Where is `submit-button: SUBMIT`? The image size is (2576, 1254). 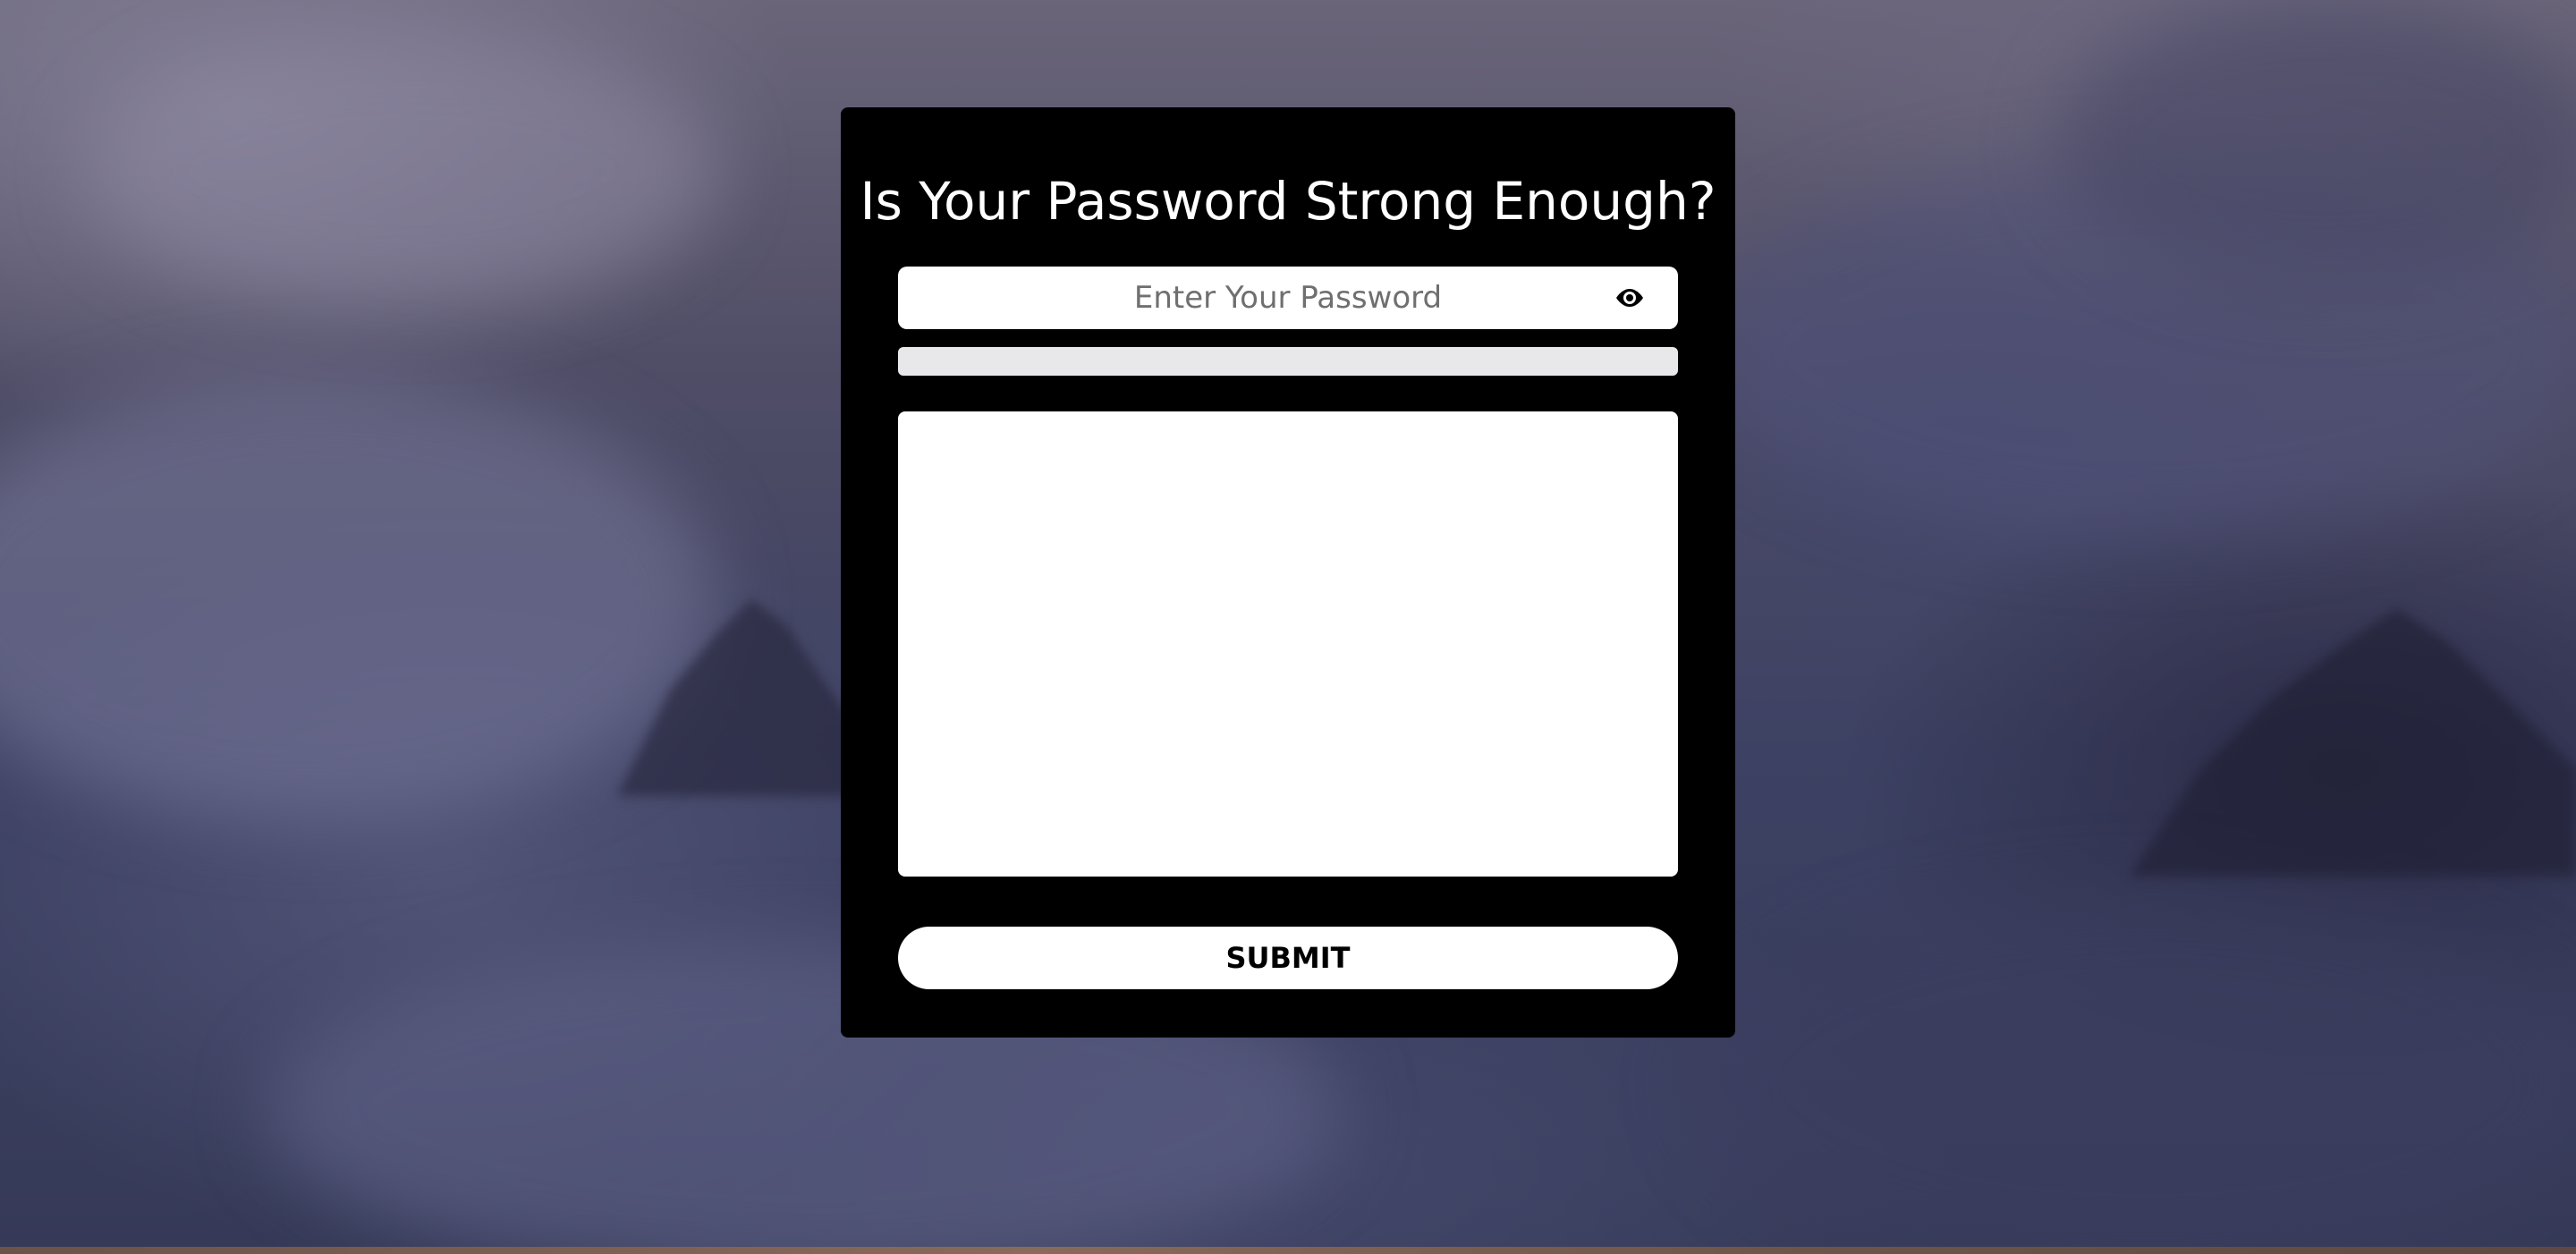
submit-button: SUBMIT is located at coordinates (1288, 958).